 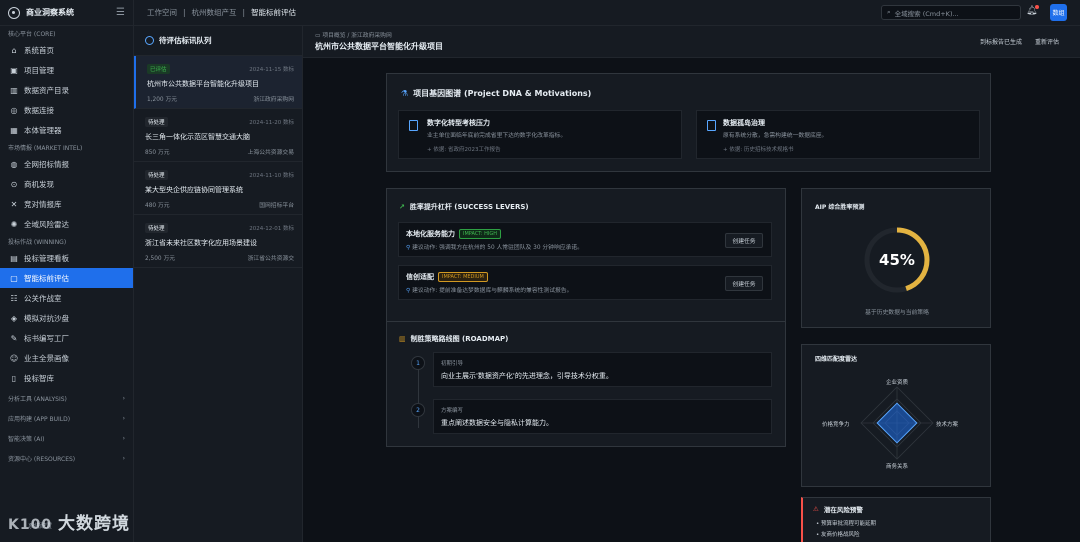 What do you see at coordinates (602, 369) in the screenshot?
I see `roadmap-step: 初期引导 向业主展示'数据资产化'的先进理念，引导技术分权重。` at bounding box center [602, 369].